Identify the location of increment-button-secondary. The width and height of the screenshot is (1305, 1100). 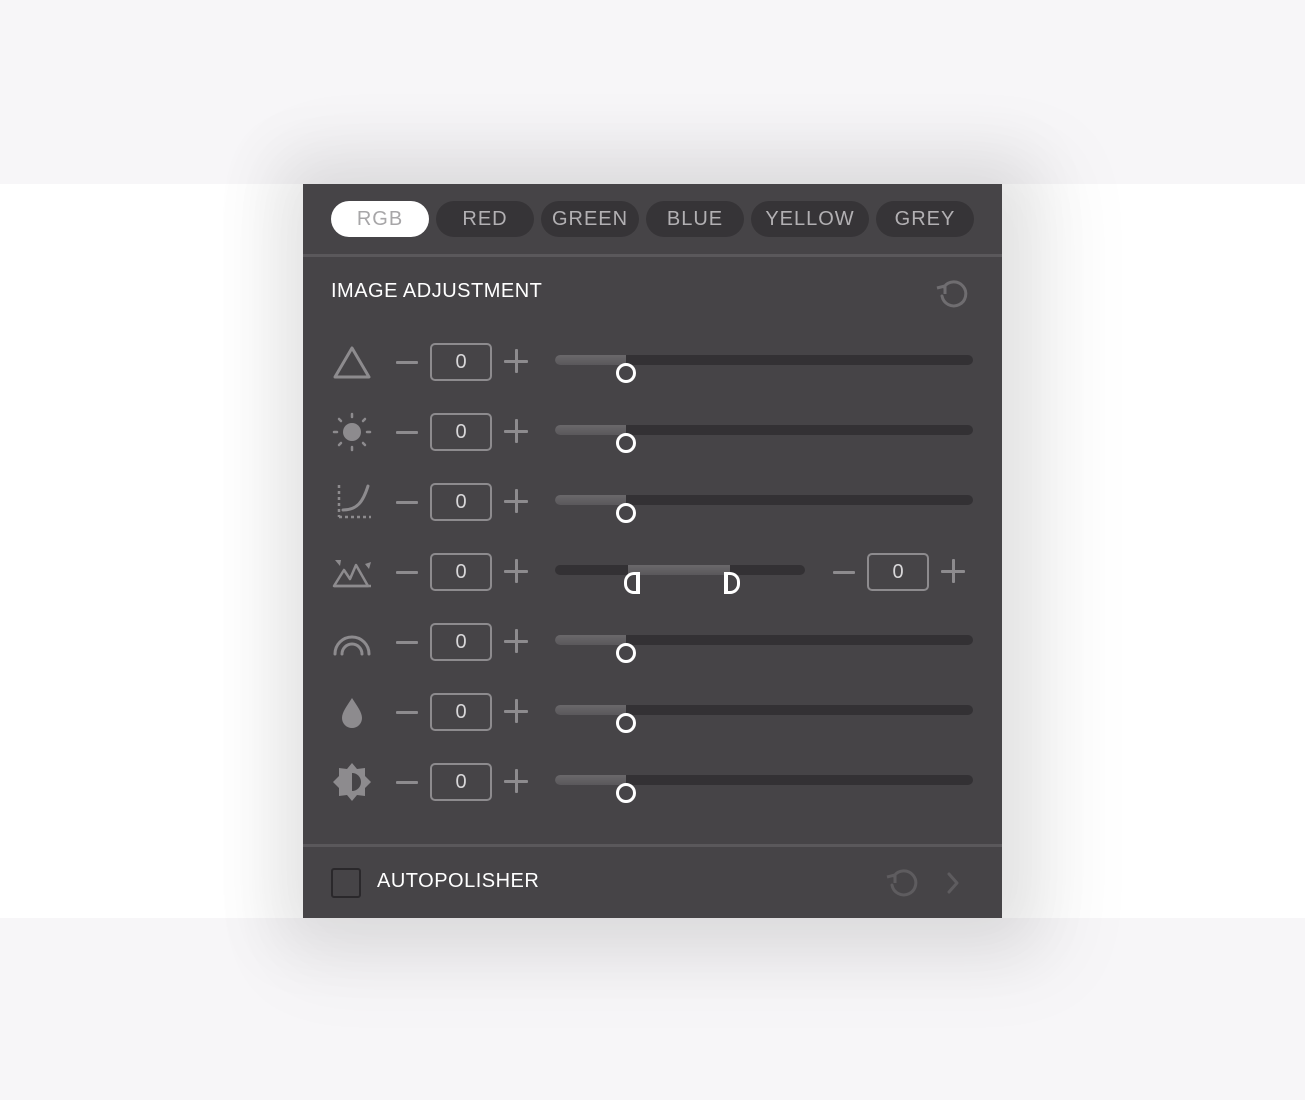
(954, 572).